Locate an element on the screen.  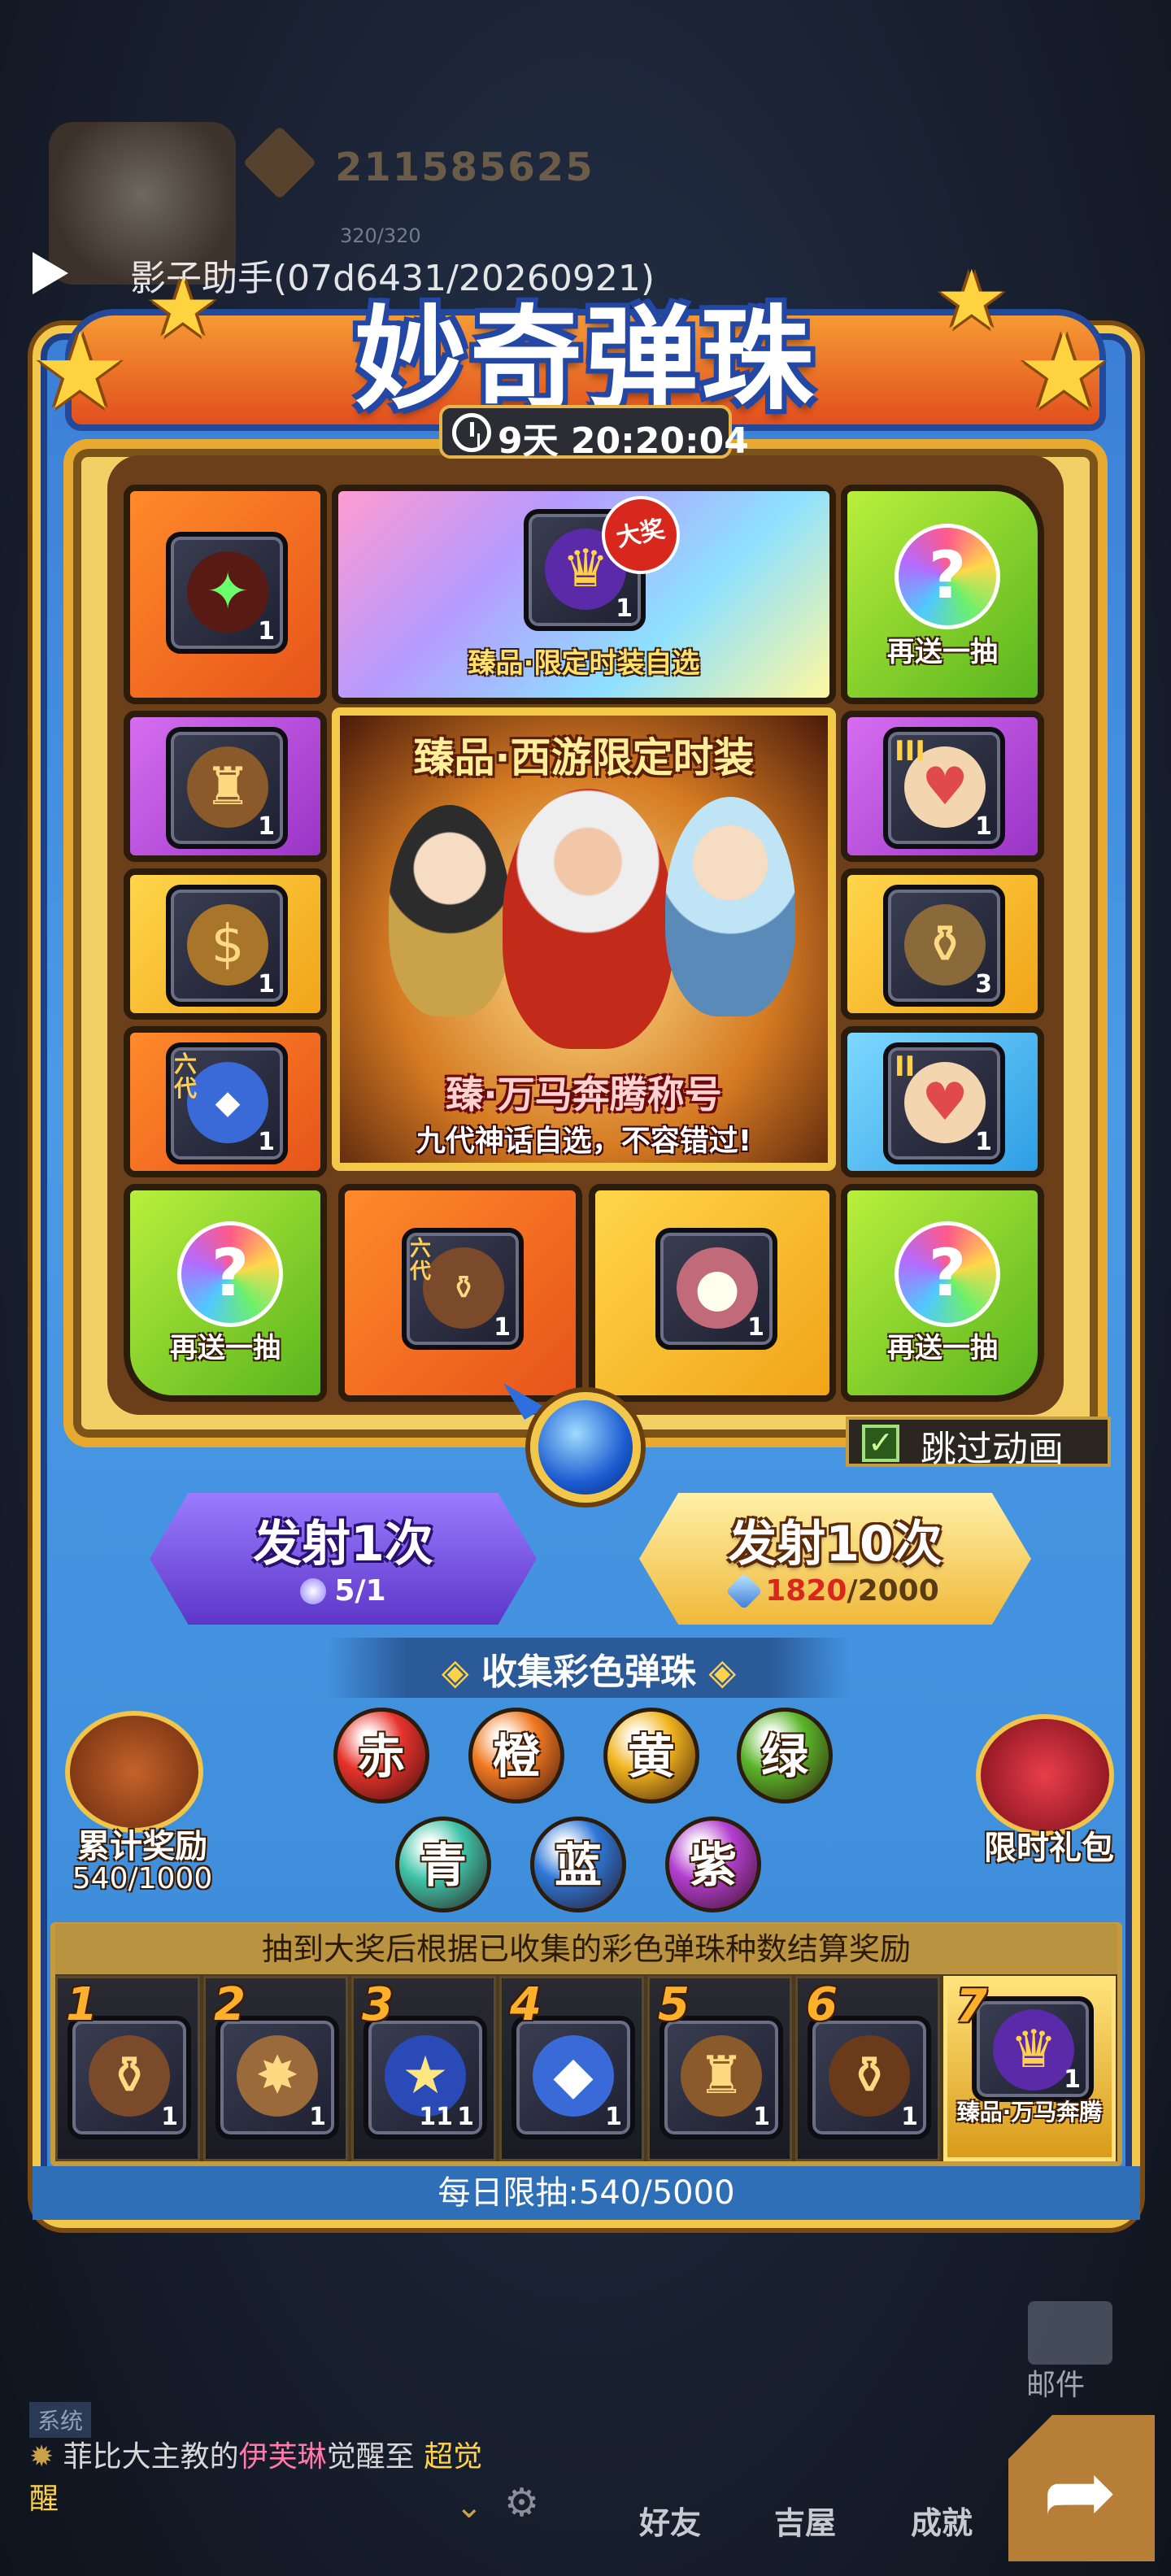
reward-item: ● 1 is located at coordinates (716, 1289).